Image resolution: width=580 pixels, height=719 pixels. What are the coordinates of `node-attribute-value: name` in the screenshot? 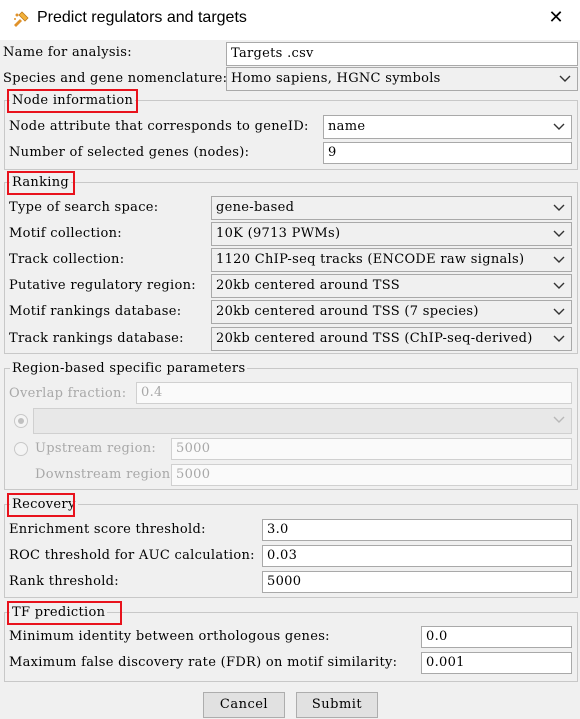 It's located at (347, 126).